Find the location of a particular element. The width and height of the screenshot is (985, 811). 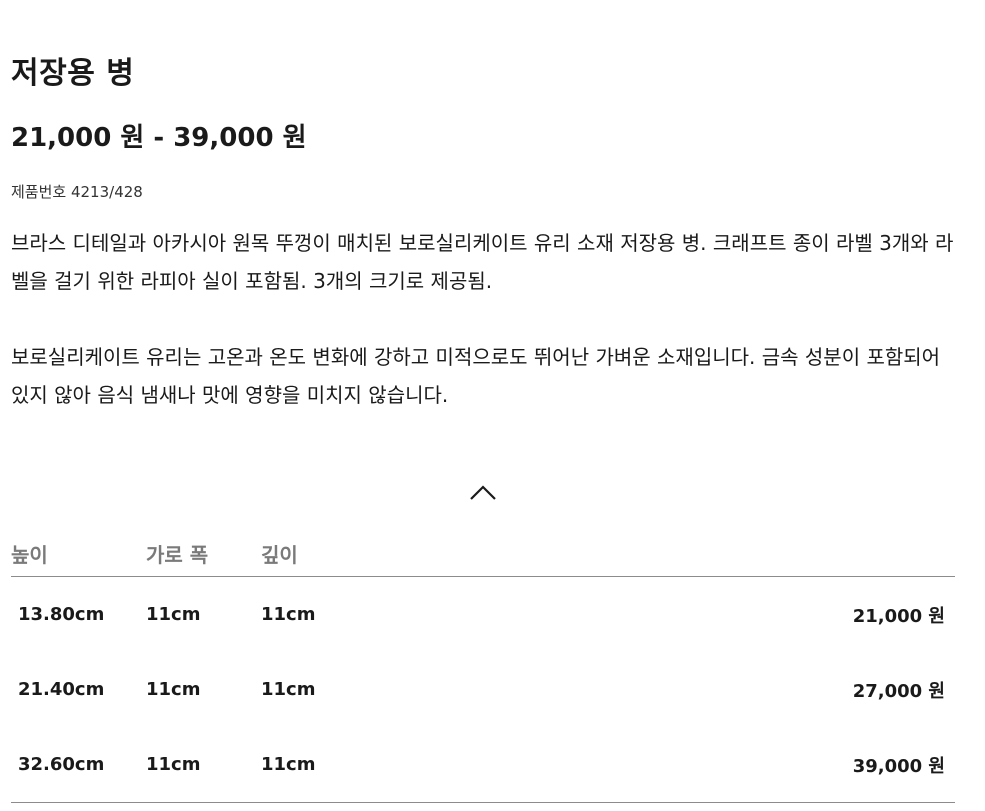

table-header: 높이 가로 폭 깊이 is located at coordinates (483, 553).